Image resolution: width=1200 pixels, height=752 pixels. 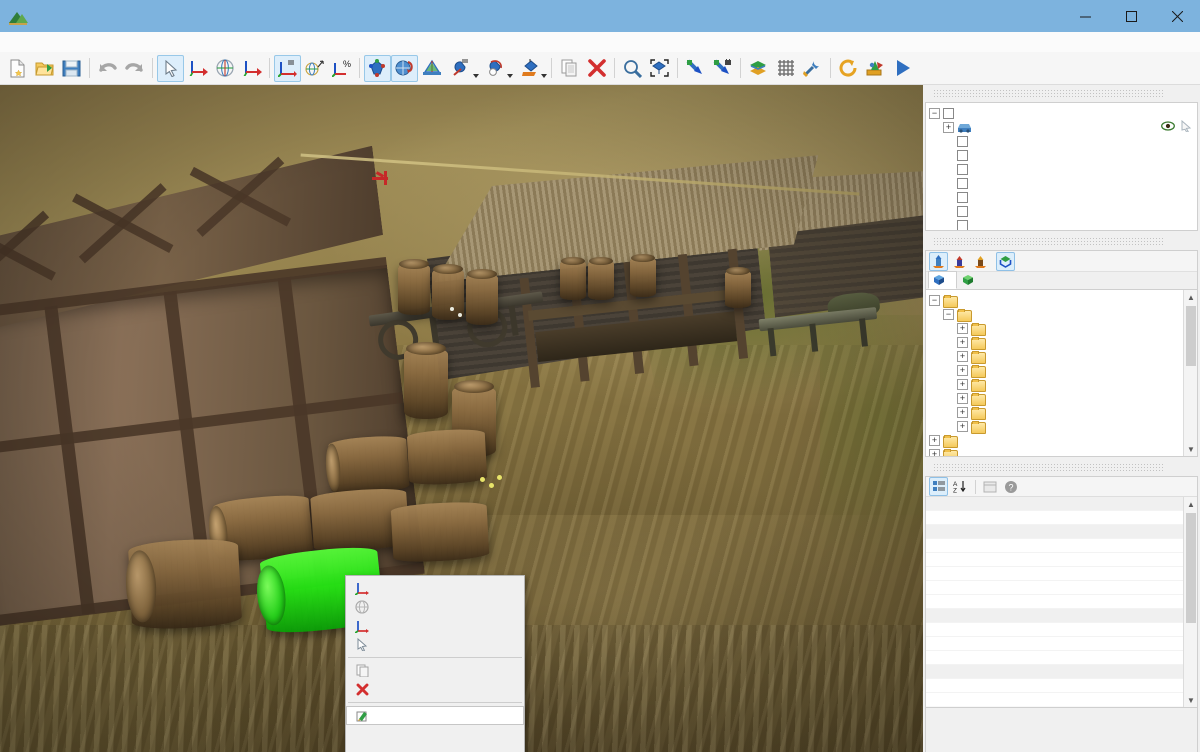 What do you see at coordinates (596, 68) in the screenshot?
I see `delete-x-icon` at bounding box center [596, 68].